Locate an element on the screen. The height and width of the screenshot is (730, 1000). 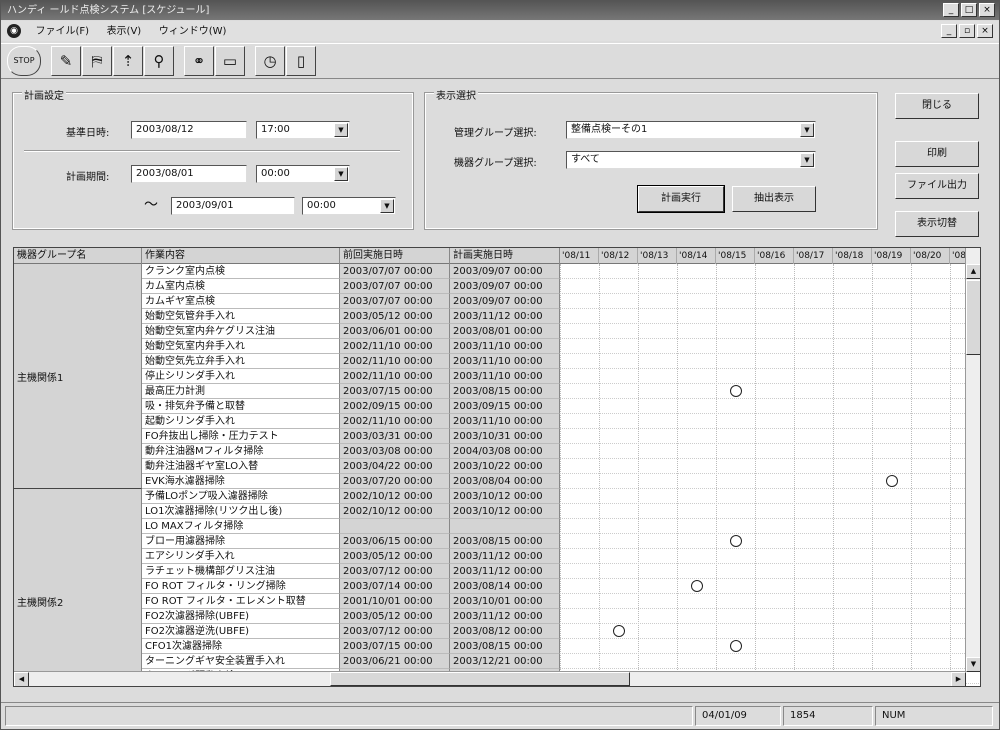
toggle-display-button: 表示切替 is located at coordinates (937, 224).